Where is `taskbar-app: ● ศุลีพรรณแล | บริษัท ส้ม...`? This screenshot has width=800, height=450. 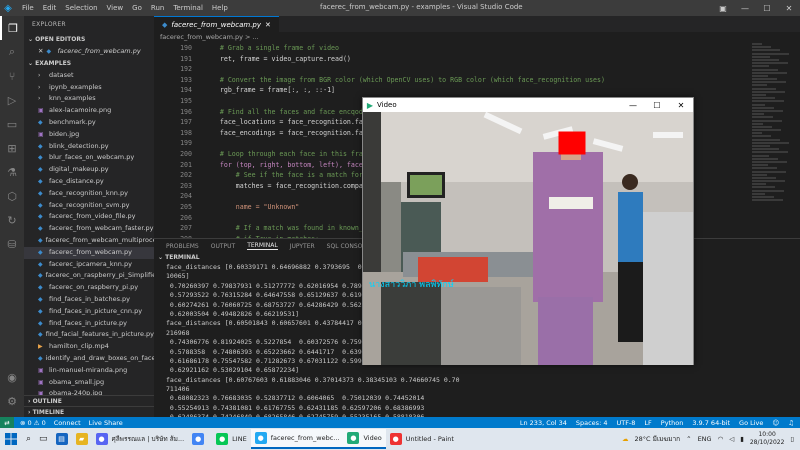 taskbar-app: ● ศุลีพรรณแล | บริษัท ส้ม... is located at coordinates (140, 439).